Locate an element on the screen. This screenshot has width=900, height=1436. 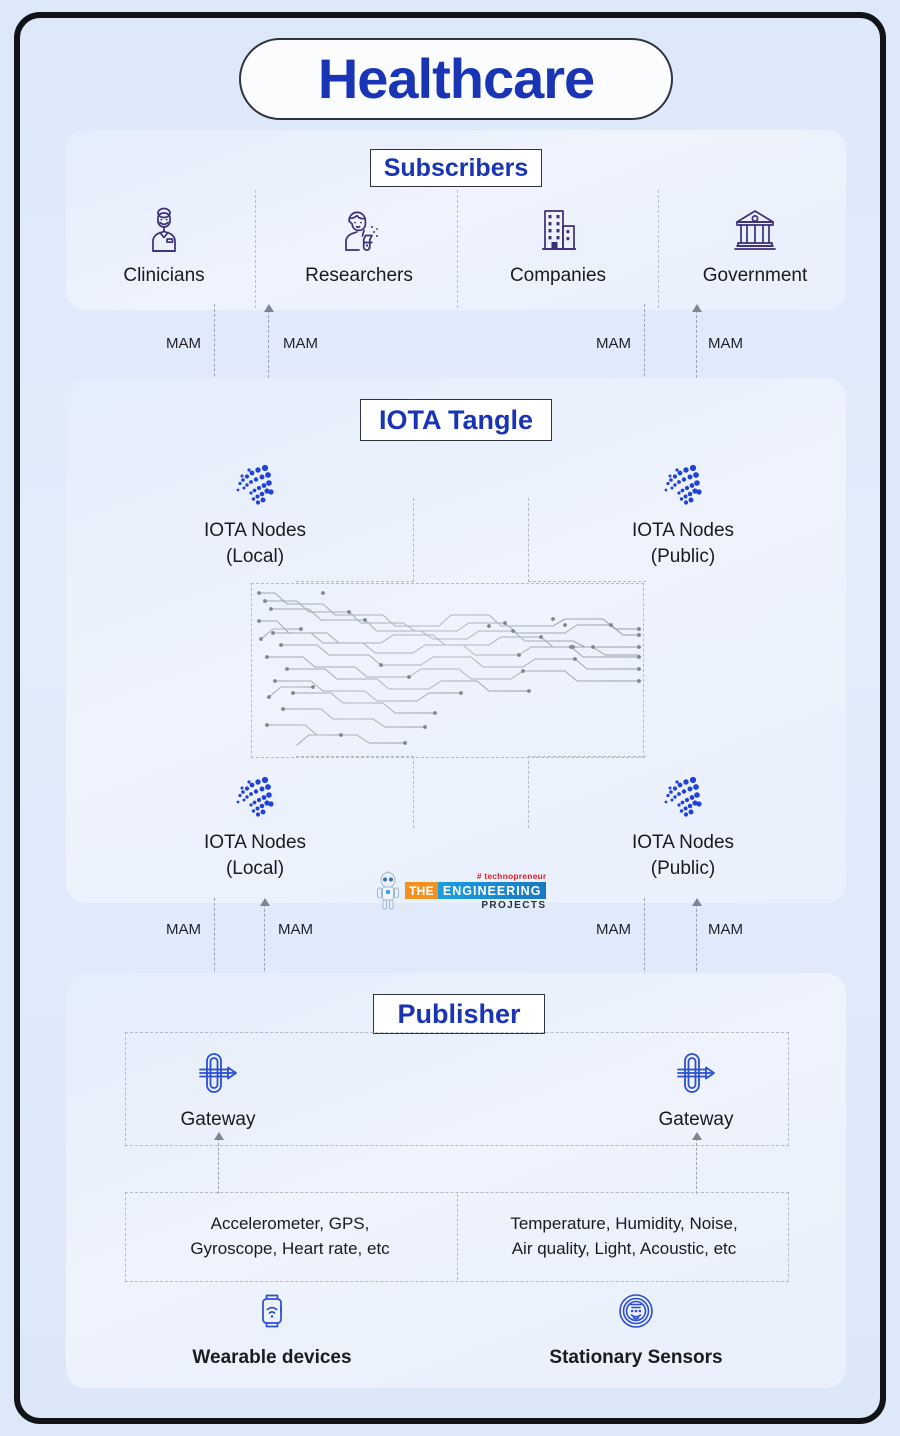
publisher-band-title: Publisher is located at coordinates (459, 1014).